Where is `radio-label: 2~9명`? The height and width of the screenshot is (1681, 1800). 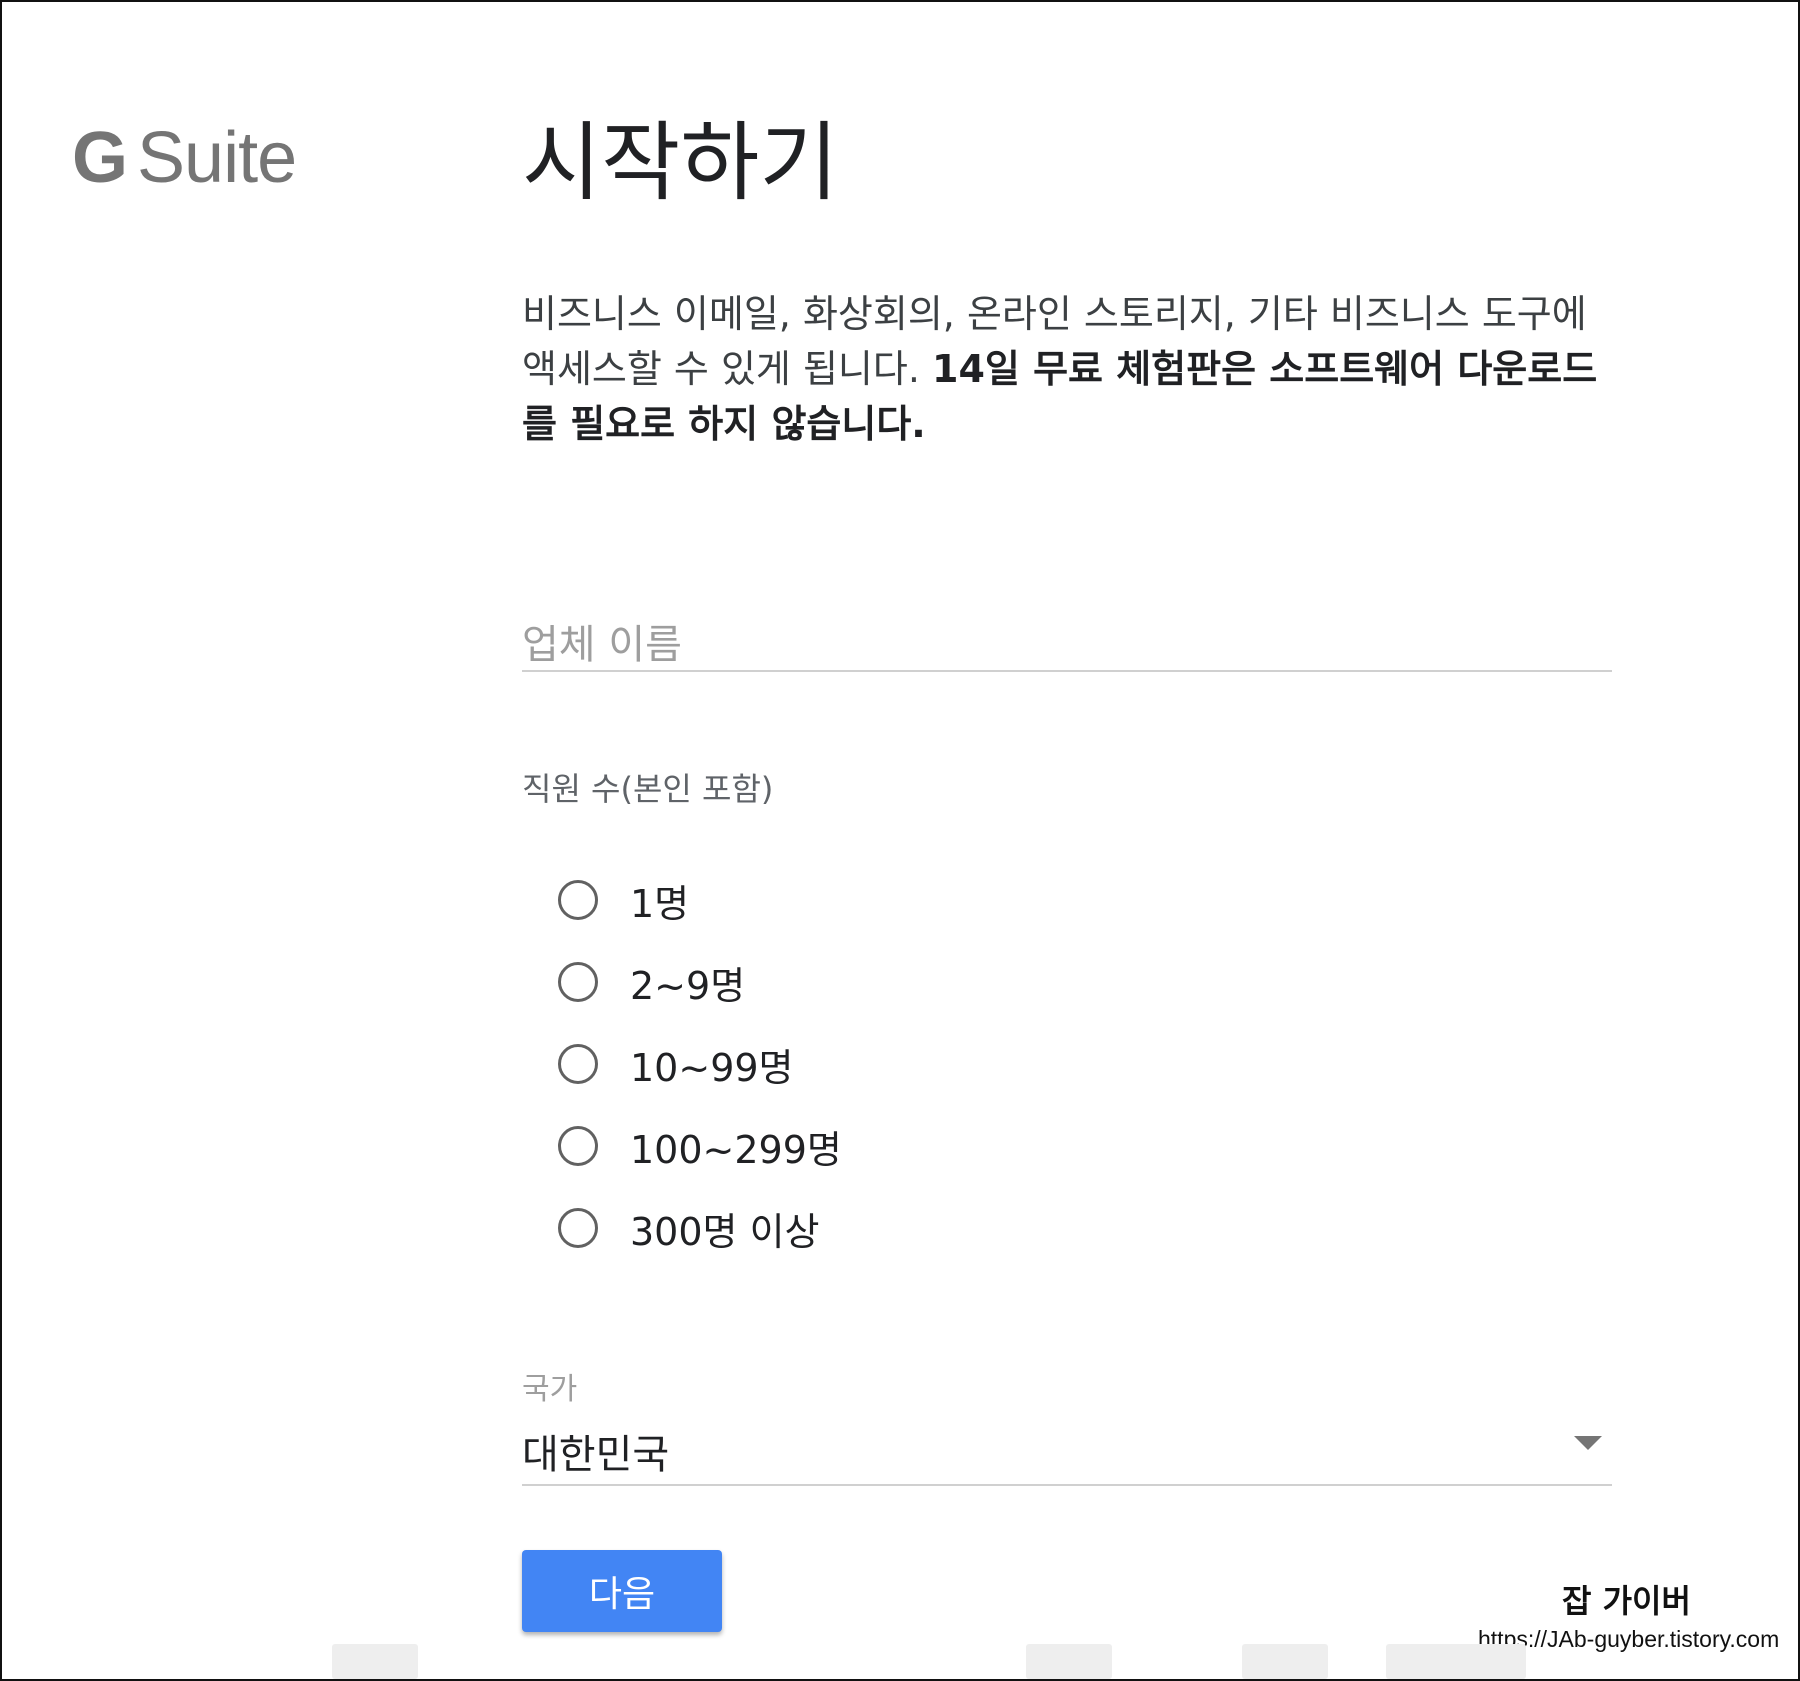 radio-label: 2~9명 is located at coordinates (688, 985).